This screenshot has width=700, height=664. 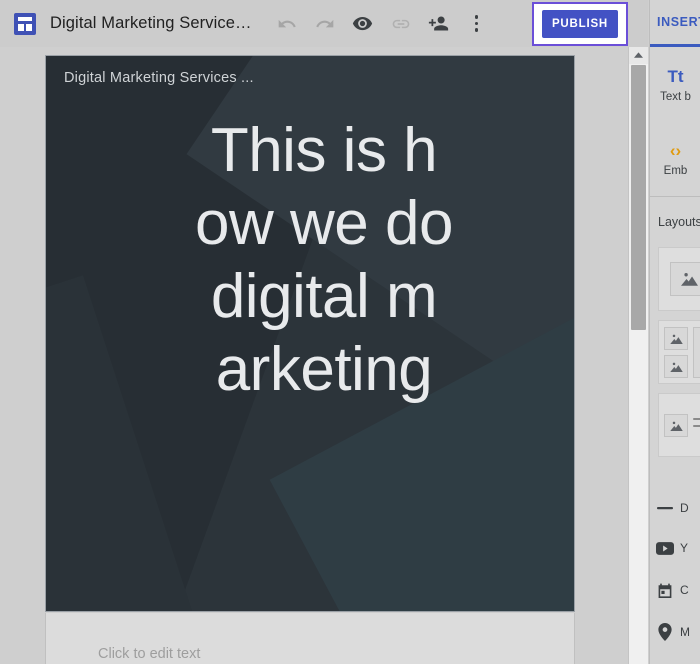 What do you see at coordinates (287, 24) in the screenshot?
I see `undo-button` at bounding box center [287, 24].